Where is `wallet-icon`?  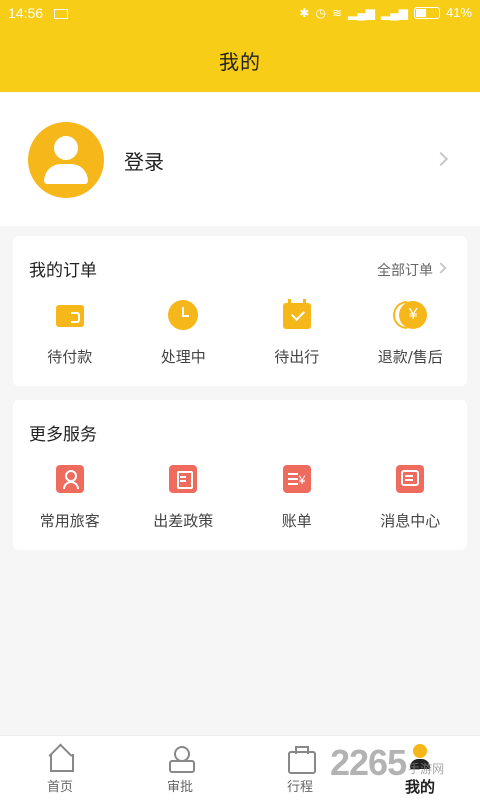 wallet-icon is located at coordinates (69, 316).